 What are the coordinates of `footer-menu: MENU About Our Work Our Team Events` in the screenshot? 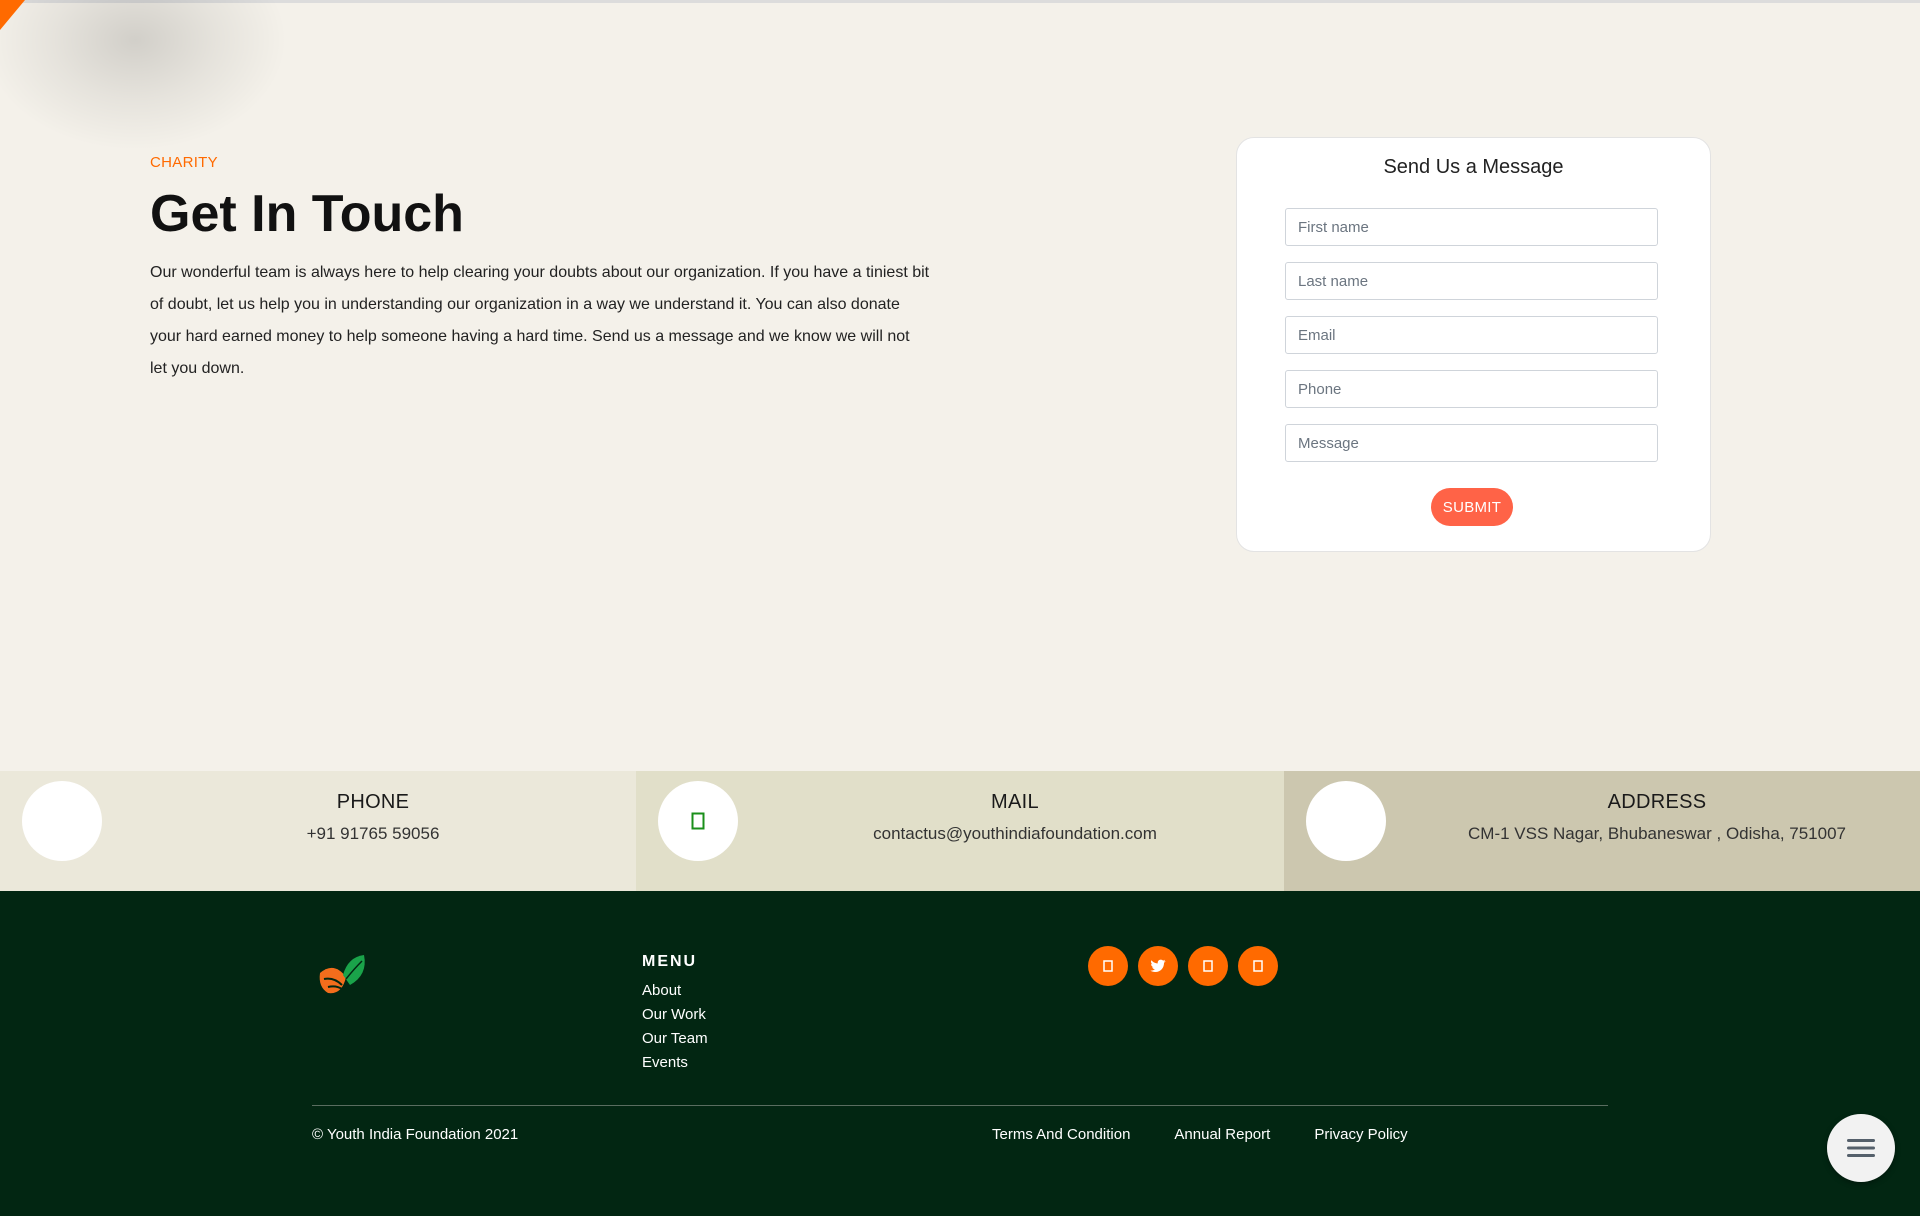 It's located at (675, 1014).